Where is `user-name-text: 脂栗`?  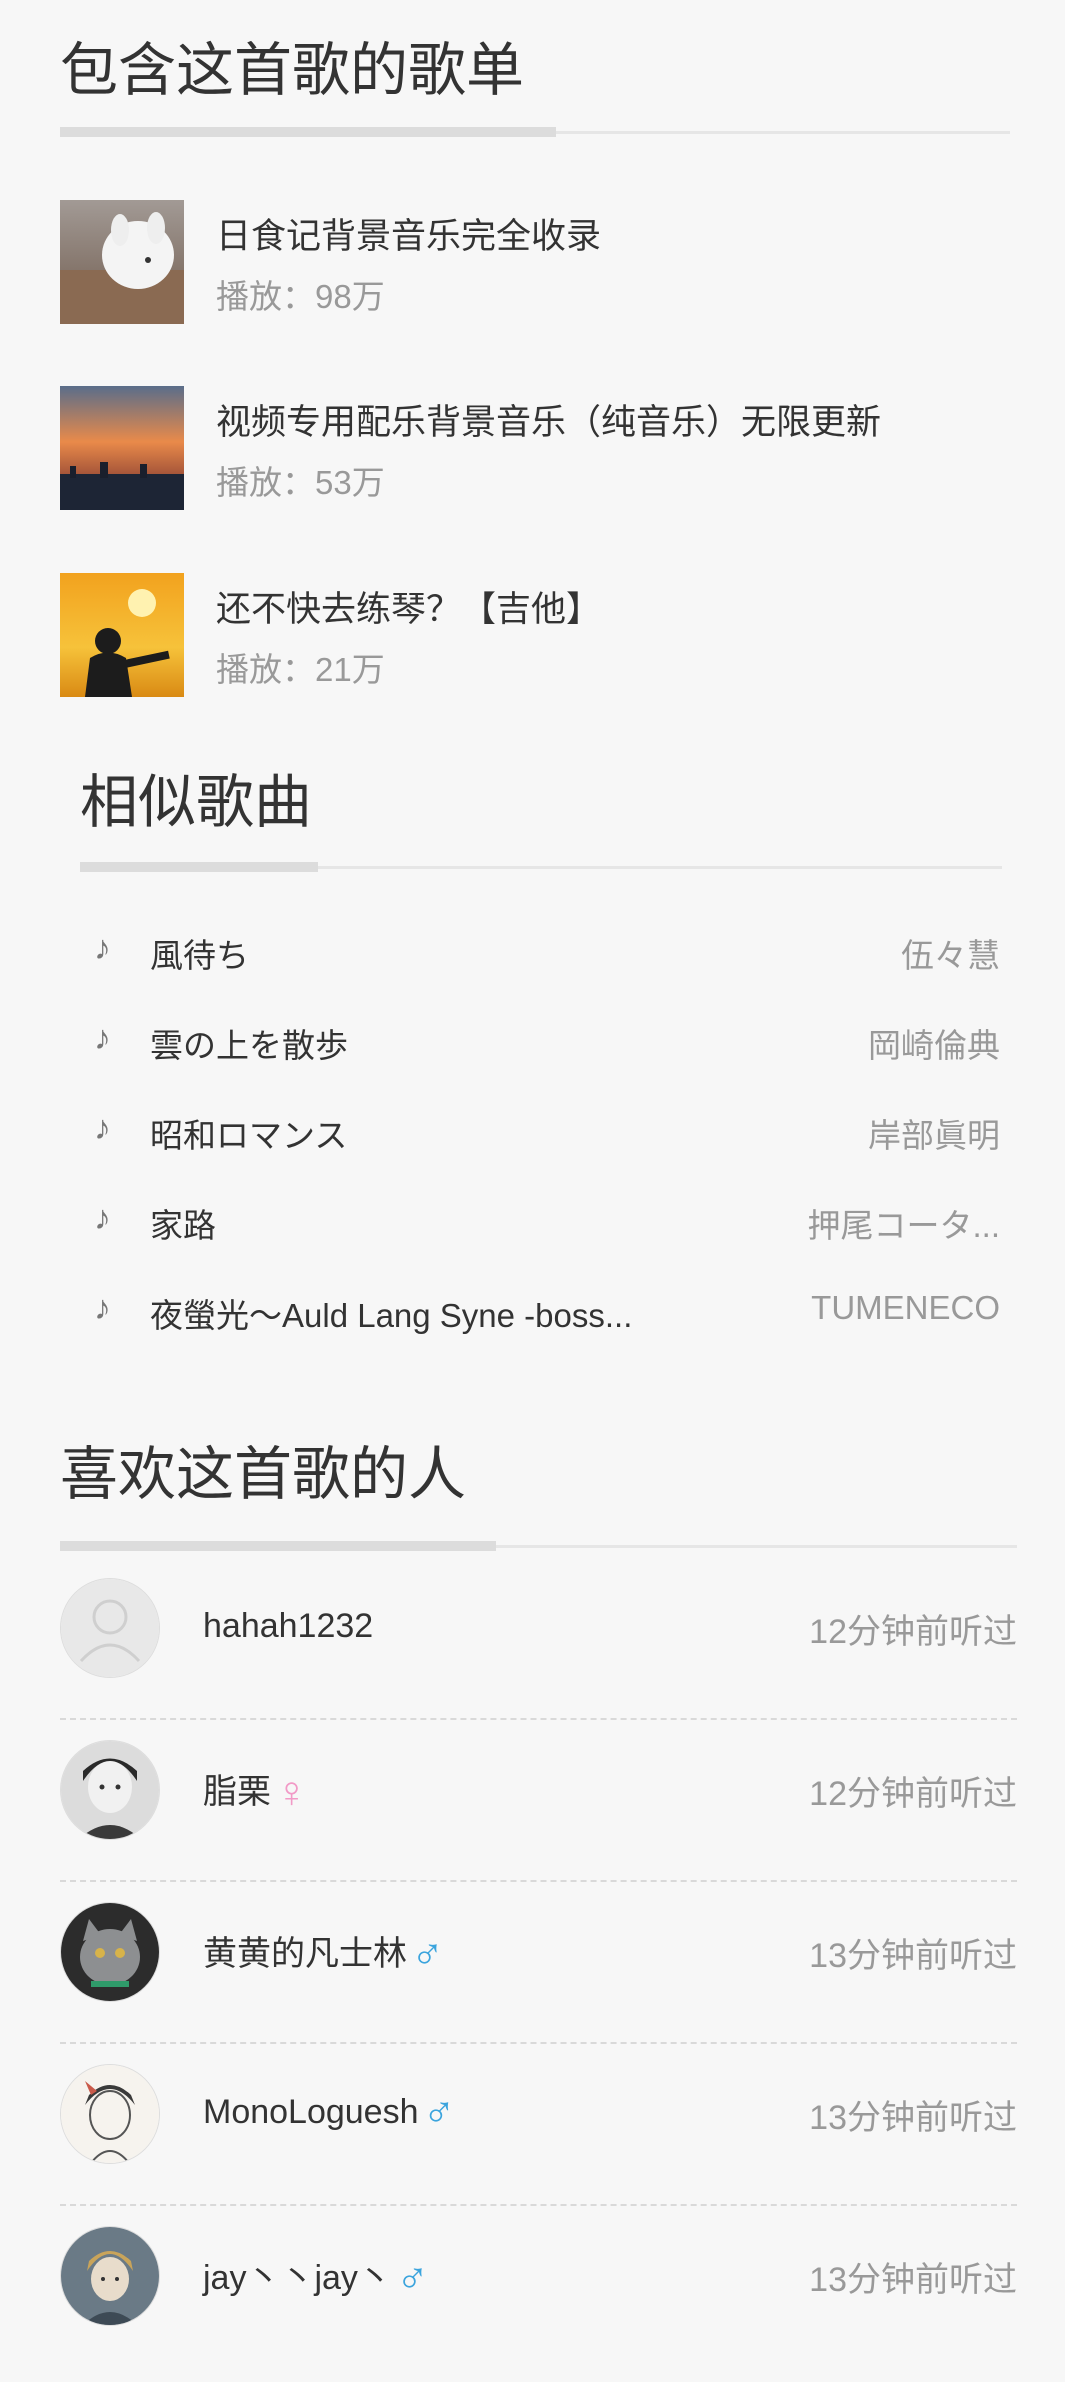 user-name-text: 脂栗 is located at coordinates (237, 1792).